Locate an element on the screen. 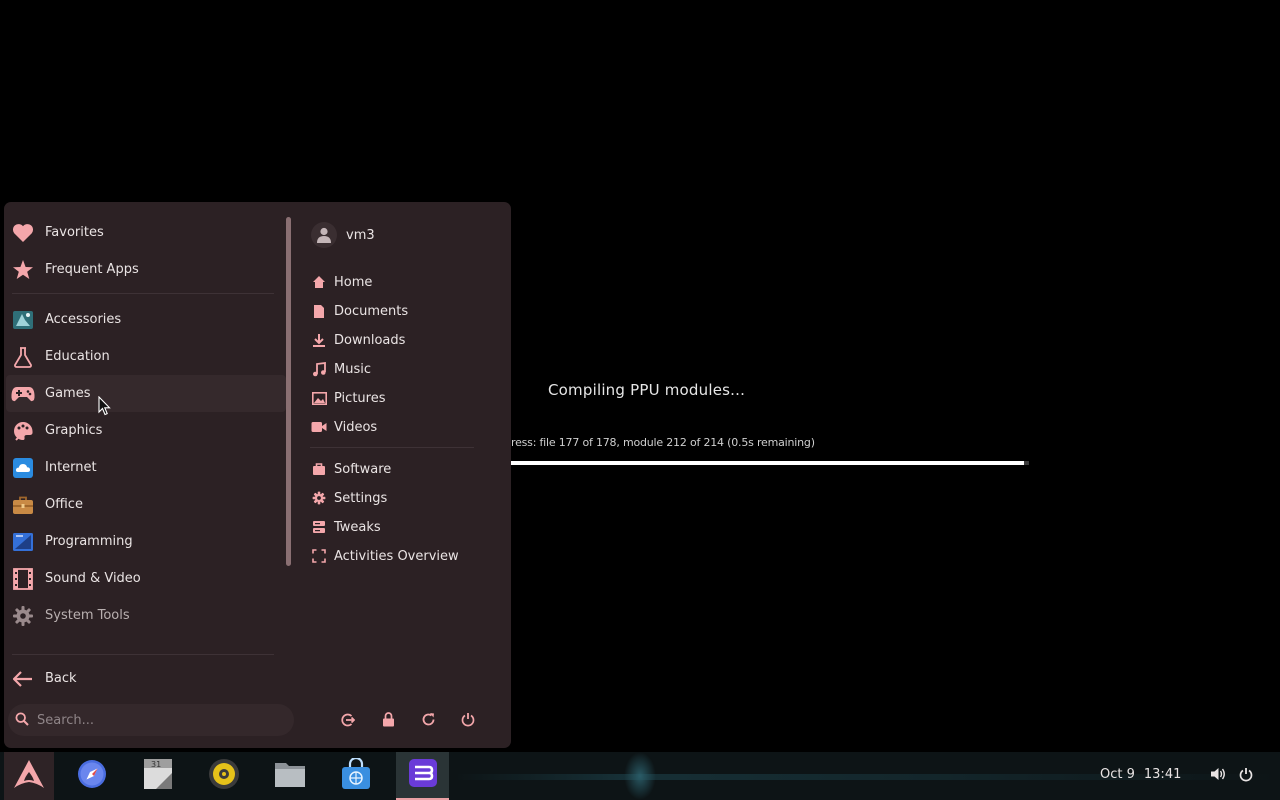 The width and height of the screenshot is (1280, 800). app-menu-button is located at coordinates (29, 776).